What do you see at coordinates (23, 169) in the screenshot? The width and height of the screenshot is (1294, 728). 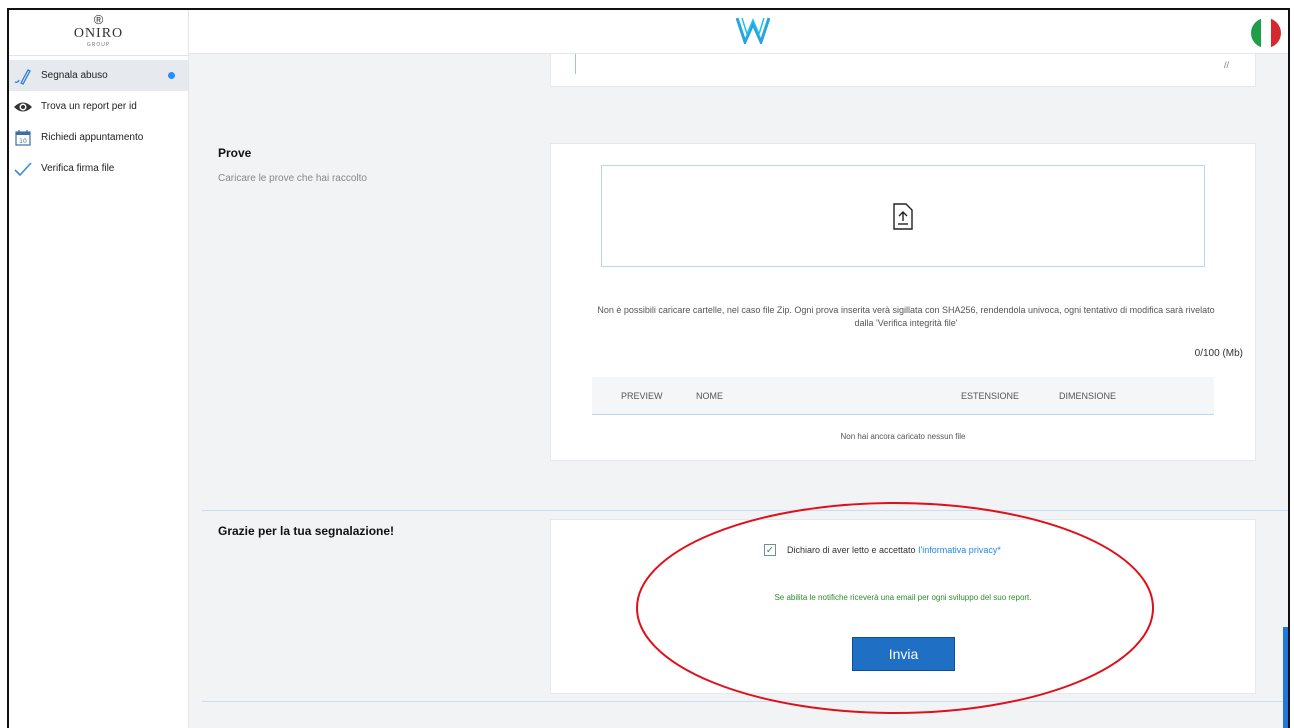 I see `checkmark-icon` at bounding box center [23, 169].